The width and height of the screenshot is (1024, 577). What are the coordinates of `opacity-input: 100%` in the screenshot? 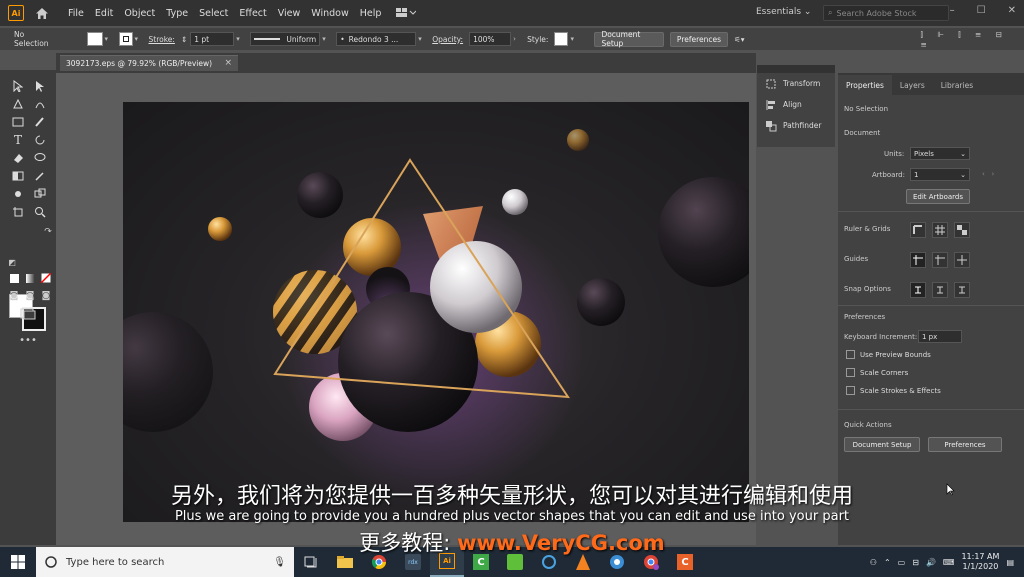 It's located at (490, 39).